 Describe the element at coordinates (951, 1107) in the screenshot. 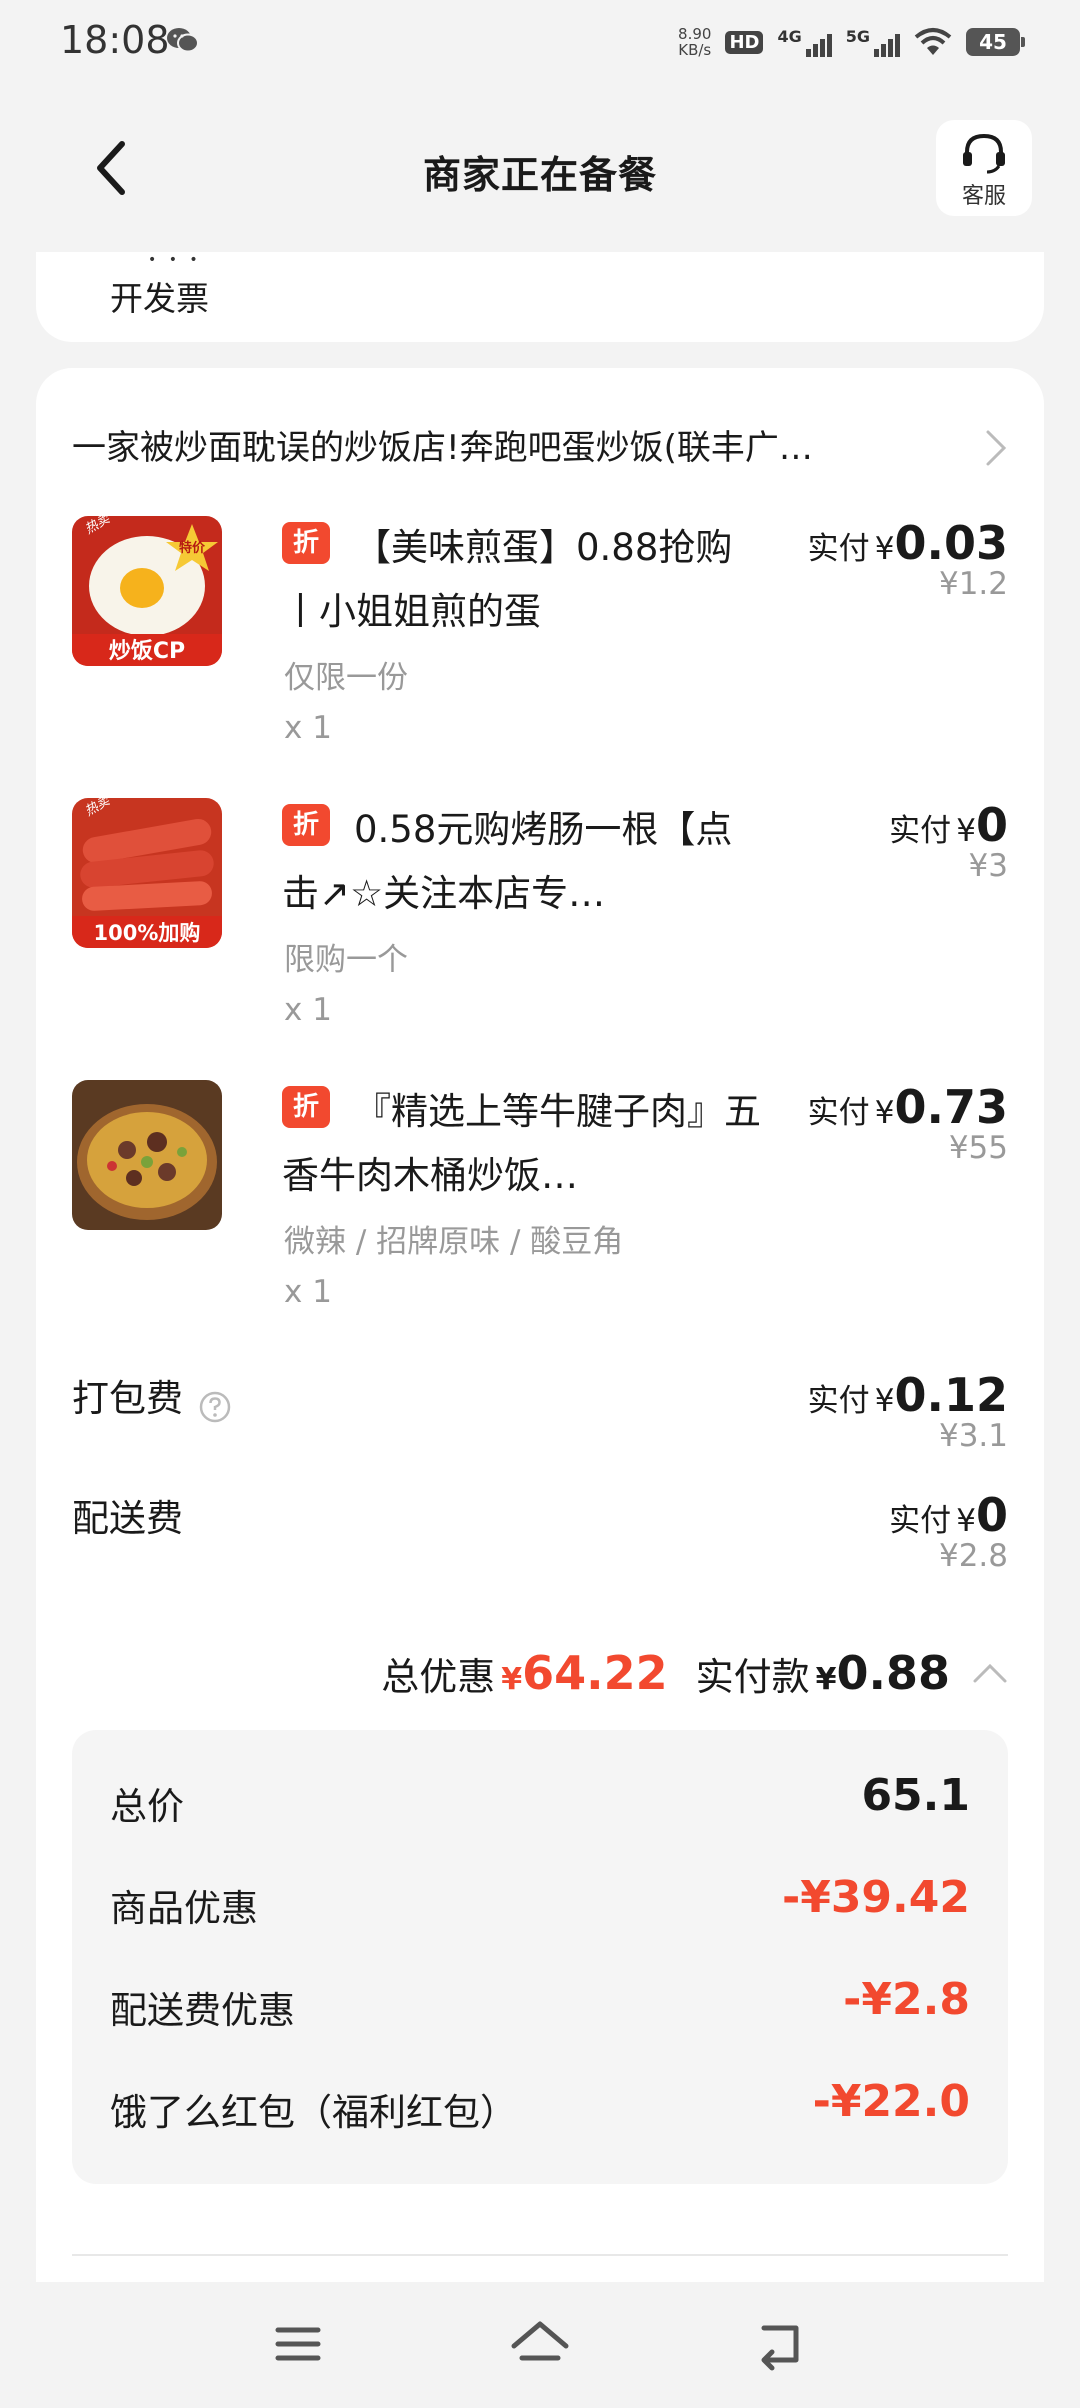

I see `paid-amount: 0.73` at that location.